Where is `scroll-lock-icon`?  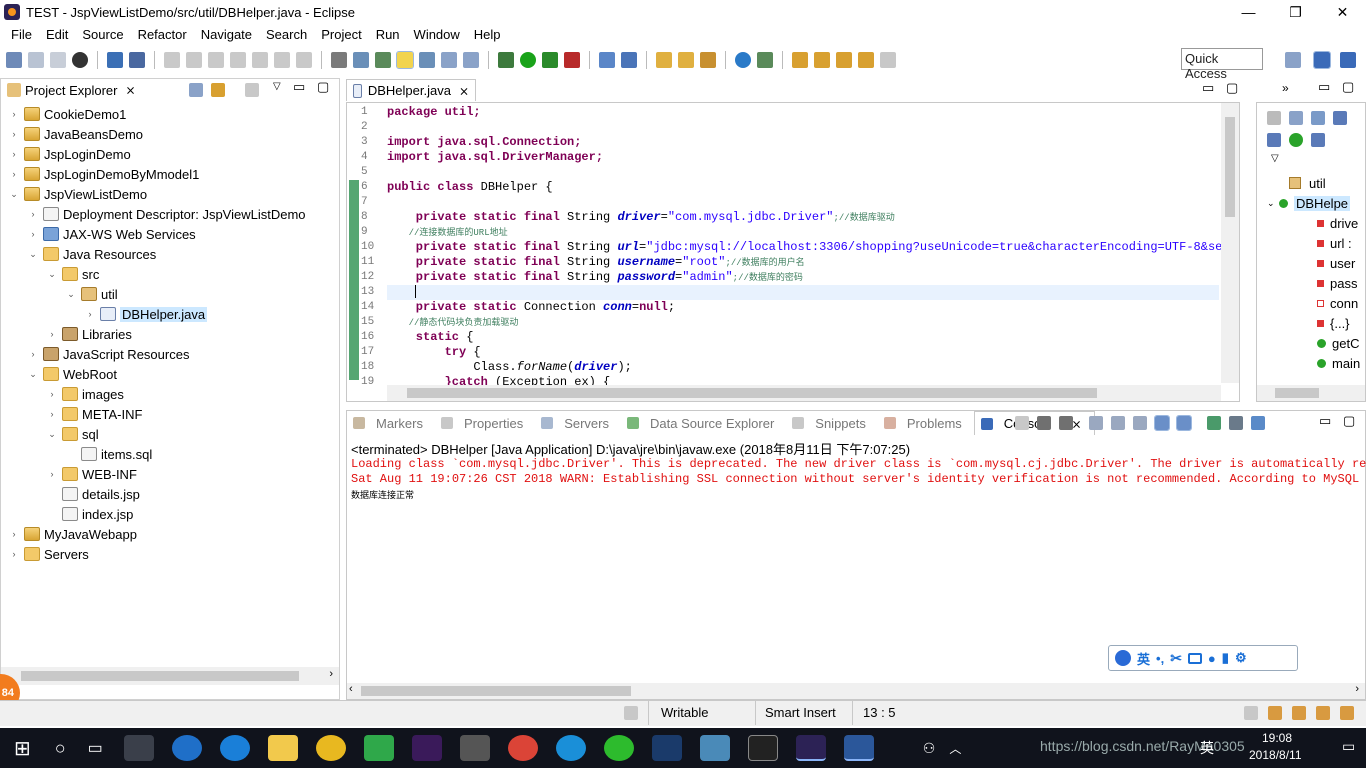
scroll-lock-icon is located at coordinates (1118, 423).